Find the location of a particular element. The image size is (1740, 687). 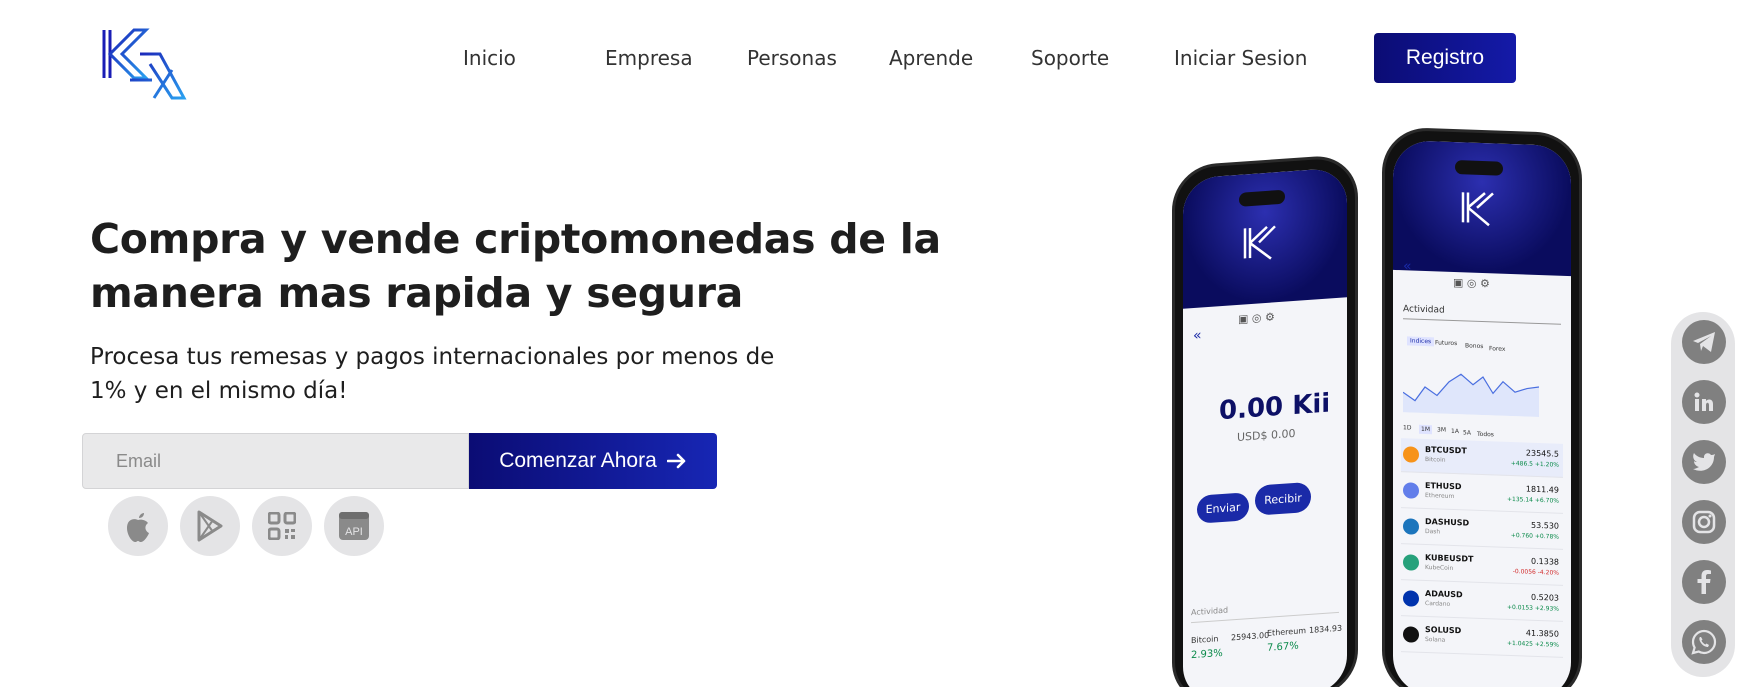

coin-name: KubeCoin is located at coordinates (1439, 568).